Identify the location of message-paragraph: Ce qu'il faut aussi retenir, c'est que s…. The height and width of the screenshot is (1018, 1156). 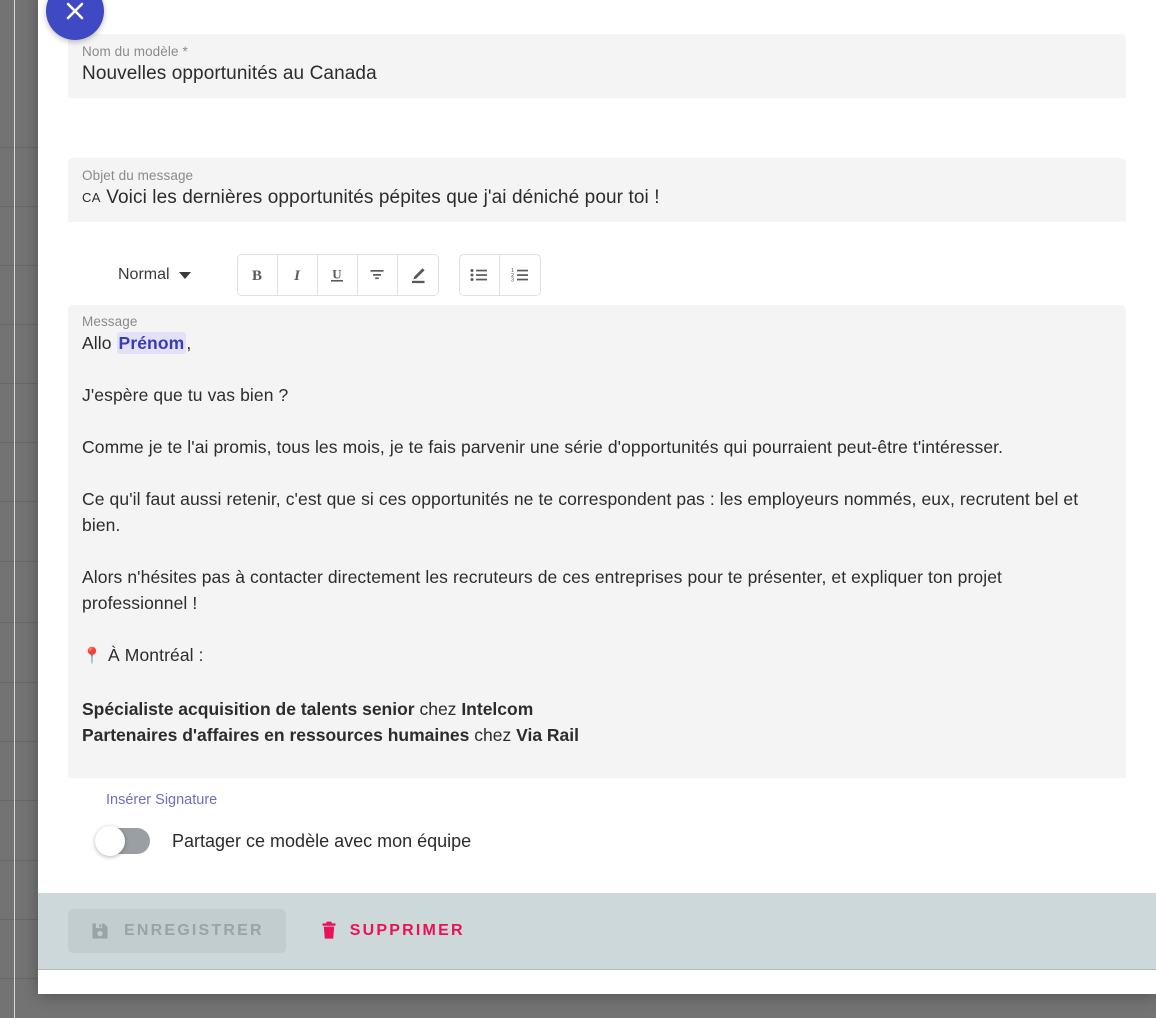
(580, 512).